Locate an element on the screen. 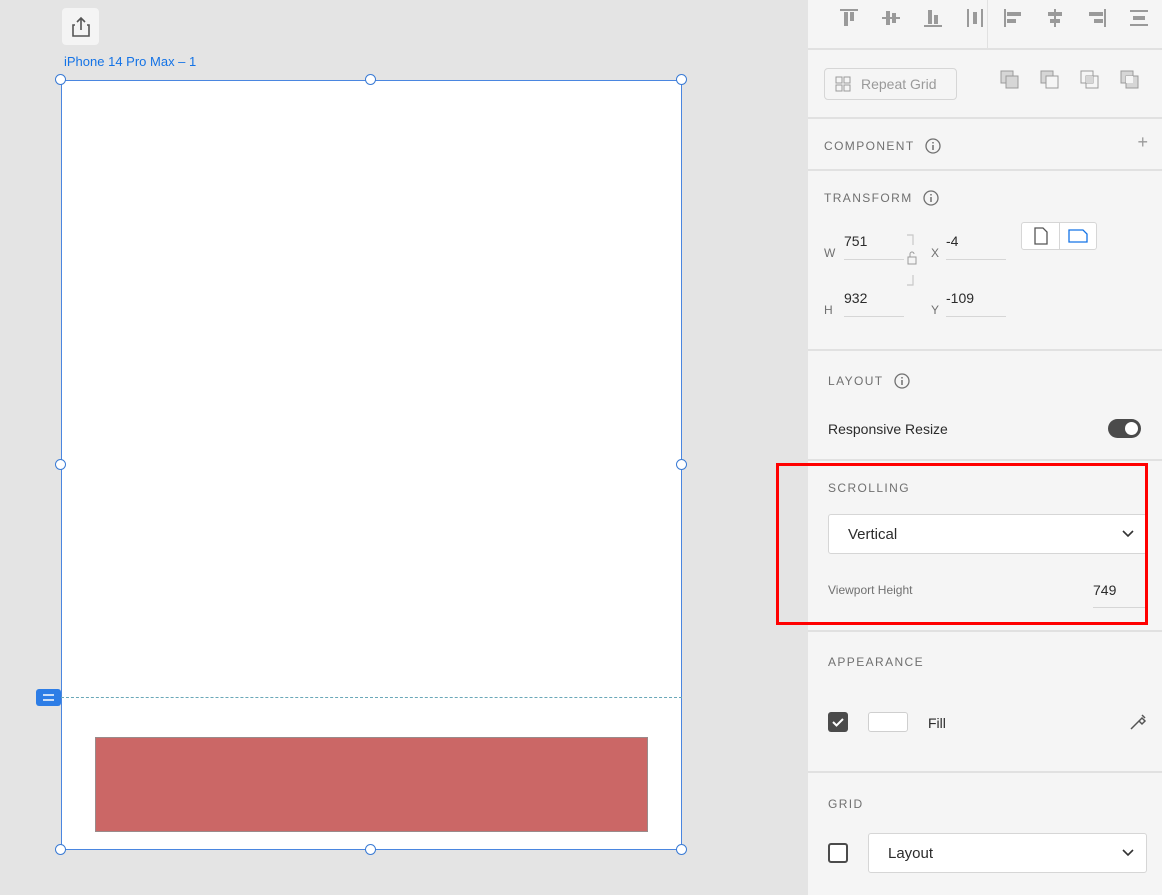 The height and width of the screenshot is (895, 1162). eyedropper-icon is located at coordinates (1138, 722).